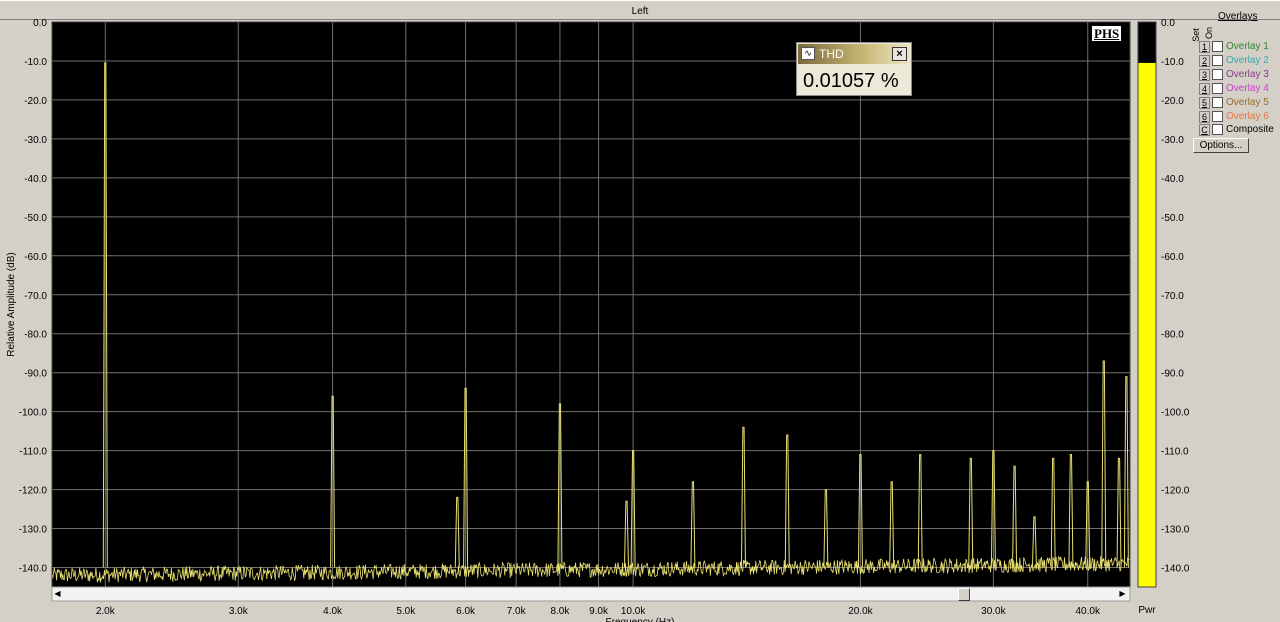 Image resolution: width=1280 pixels, height=622 pixels. I want to click on close-icon: ×, so click(899, 54).